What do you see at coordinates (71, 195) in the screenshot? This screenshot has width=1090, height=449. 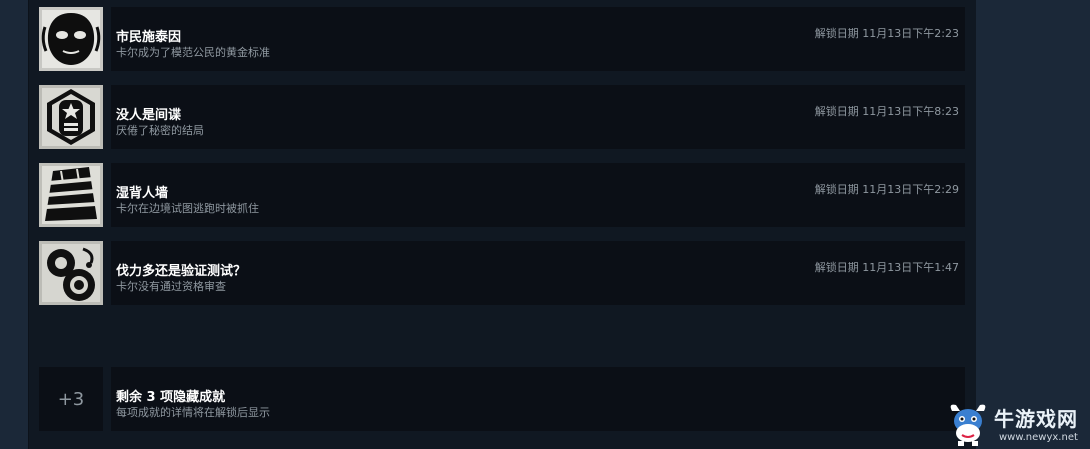 I see `striped-wall-icon` at bounding box center [71, 195].